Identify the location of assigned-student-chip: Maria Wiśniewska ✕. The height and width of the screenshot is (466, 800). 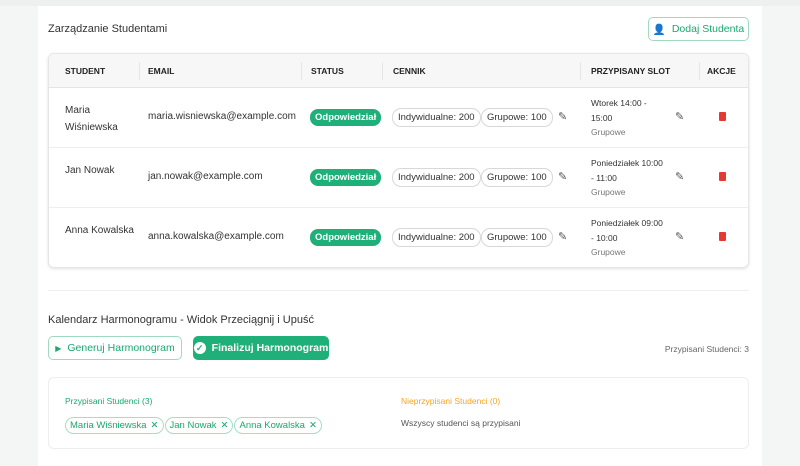
(114, 425).